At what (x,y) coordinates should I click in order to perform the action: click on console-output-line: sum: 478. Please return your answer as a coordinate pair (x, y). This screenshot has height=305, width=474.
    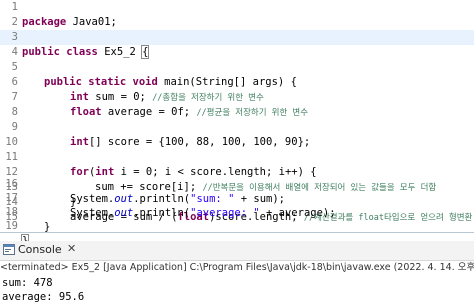
    Looking at the image, I should click on (27, 283).